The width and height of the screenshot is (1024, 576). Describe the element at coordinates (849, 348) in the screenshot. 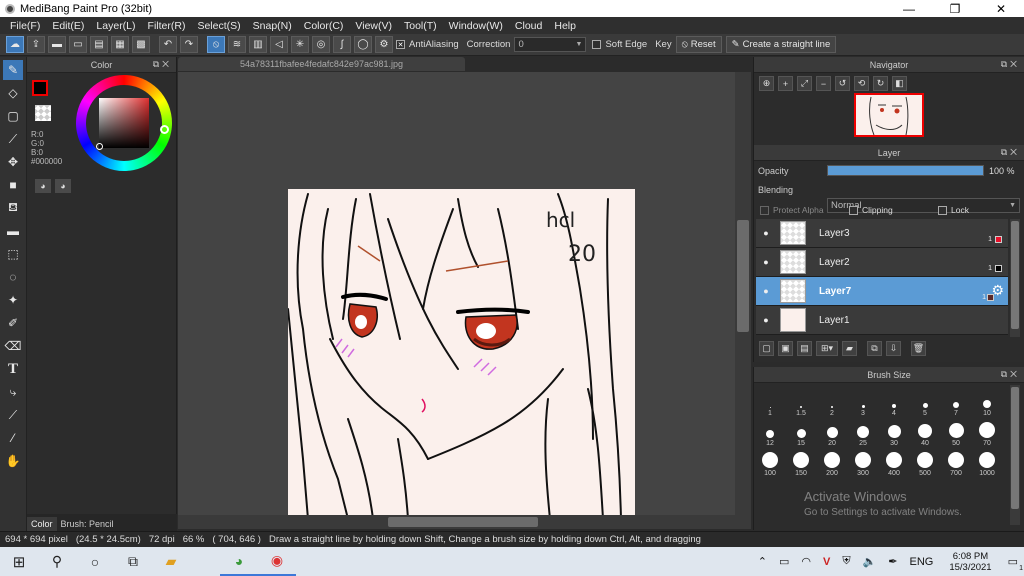

I see `folder-icon: ▰` at that location.